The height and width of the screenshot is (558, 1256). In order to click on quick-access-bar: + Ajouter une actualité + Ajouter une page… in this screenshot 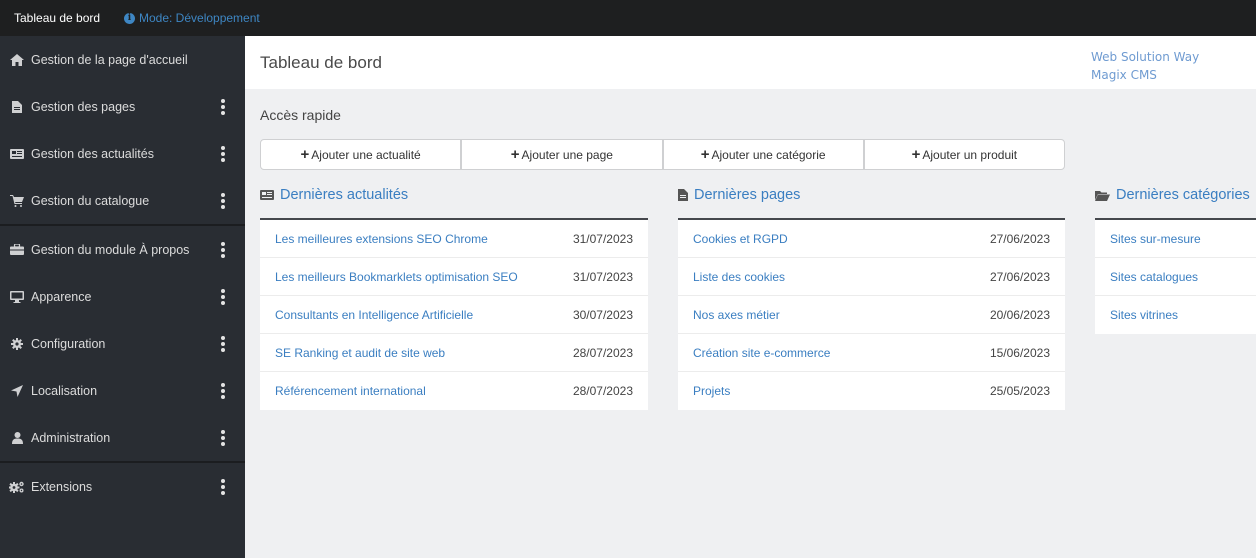, I will do `click(662, 154)`.